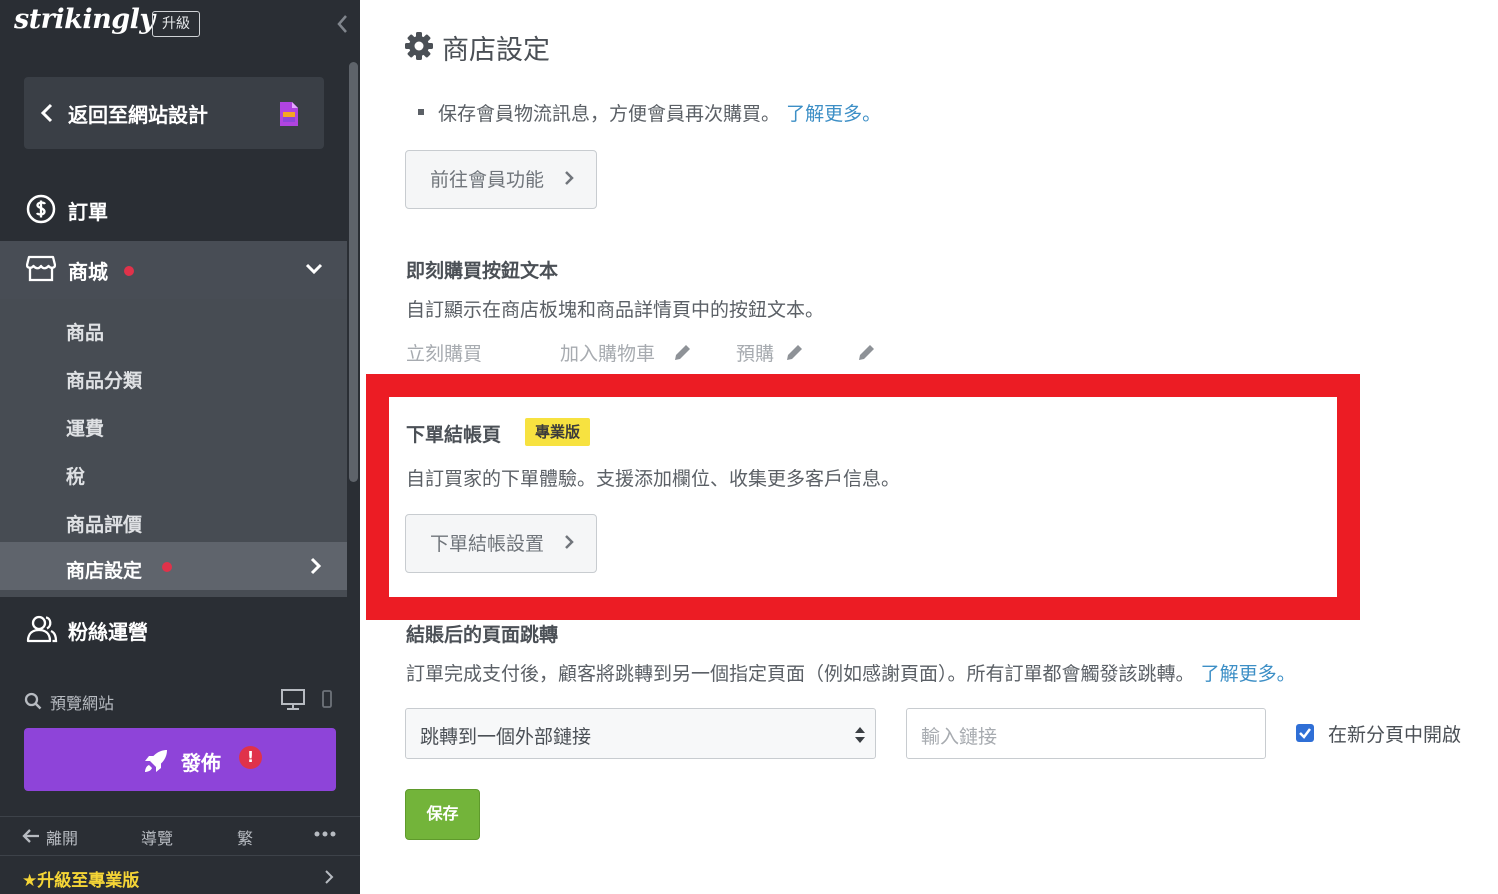 This screenshot has width=1498, height=894. What do you see at coordinates (1394, 733) in the screenshot?
I see `open-new-tab-label: 在新分頁中開啟` at bounding box center [1394, 733].